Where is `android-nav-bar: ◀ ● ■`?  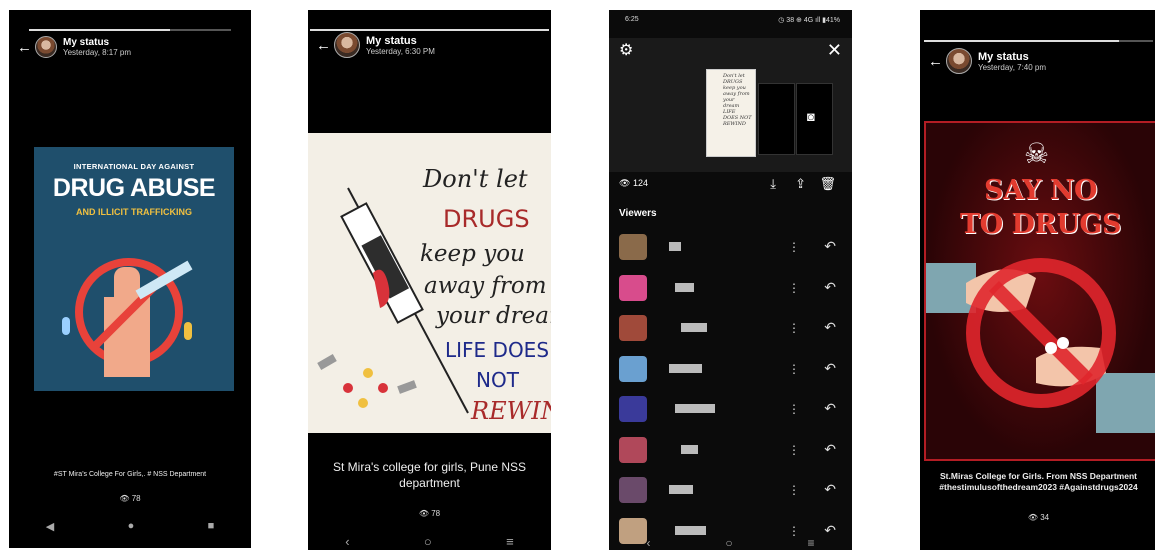 android-nav-bar: ◀ ● ■ is located at coordinates (130, 526).